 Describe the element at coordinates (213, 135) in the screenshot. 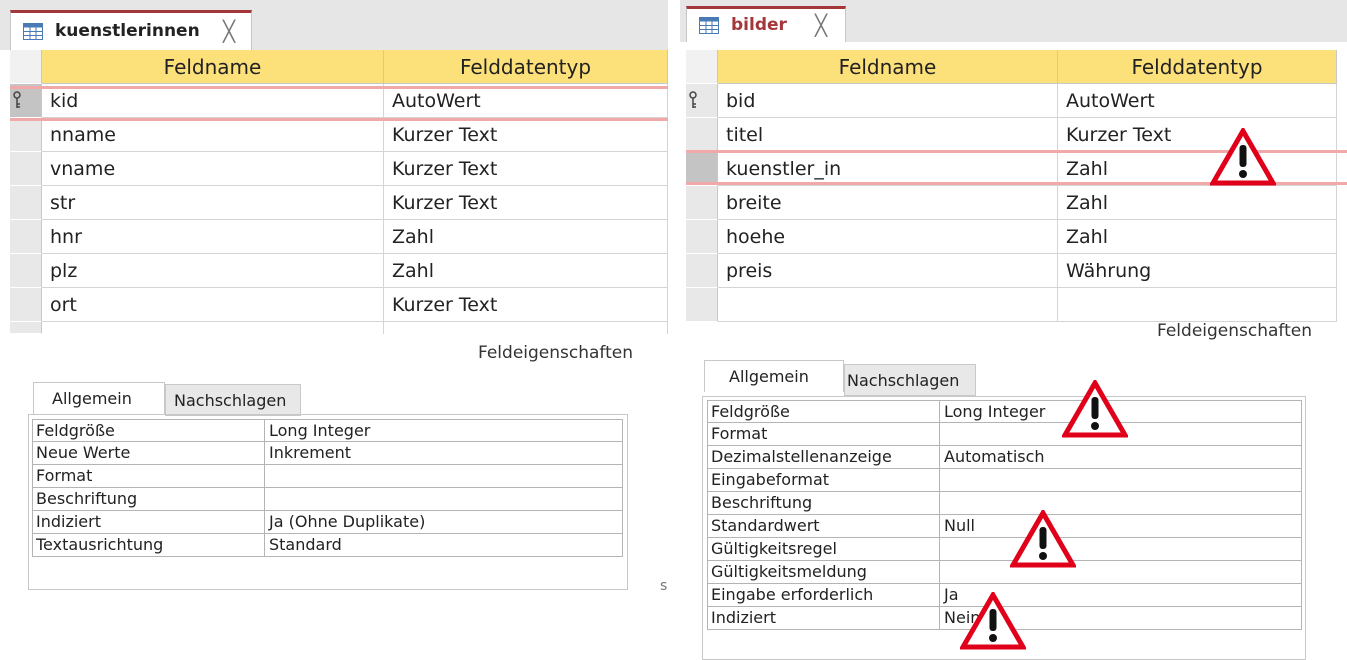

I see `field-name-cell: nname` at that location.